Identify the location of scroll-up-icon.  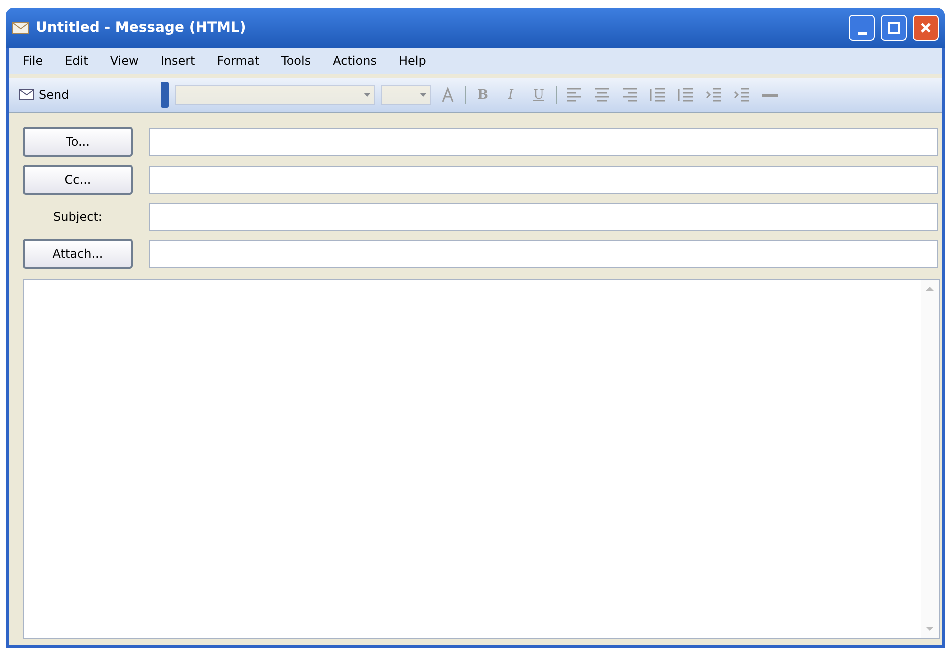
(930, 289).